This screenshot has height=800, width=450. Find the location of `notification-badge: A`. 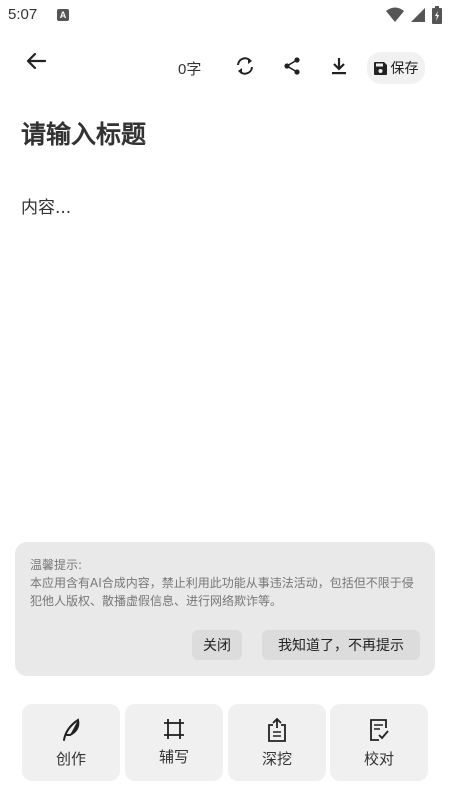

notification-badge: A is located at coordinates (63, 15).